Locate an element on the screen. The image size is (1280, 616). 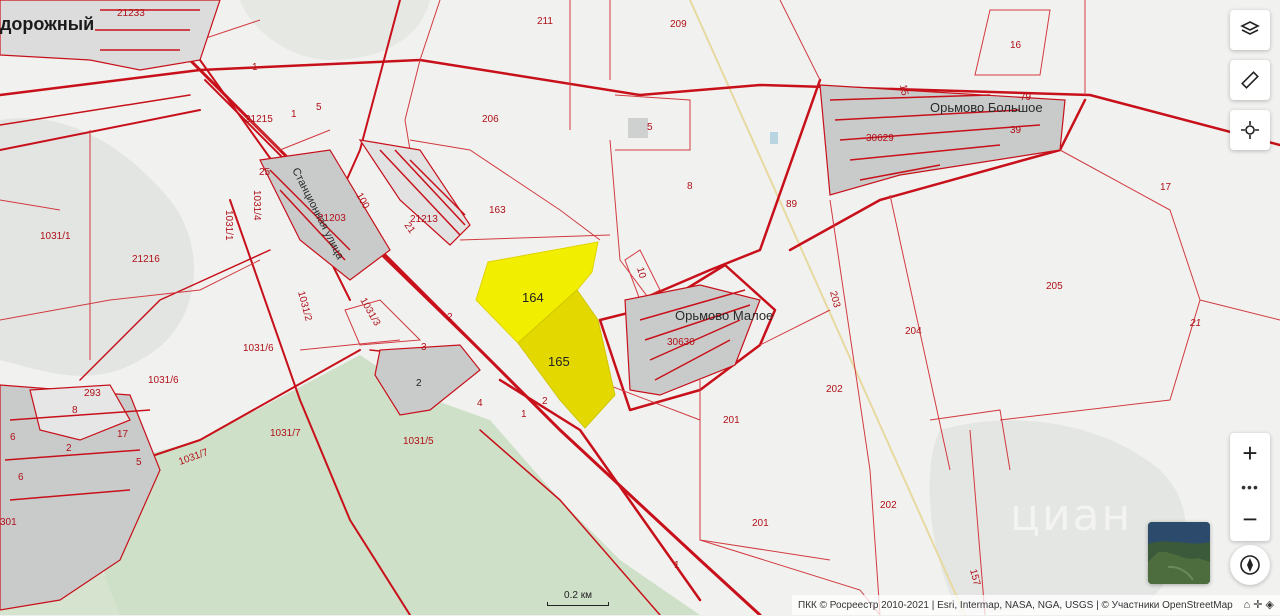
parcel-label: 163 is located at coordinates (497, 210).